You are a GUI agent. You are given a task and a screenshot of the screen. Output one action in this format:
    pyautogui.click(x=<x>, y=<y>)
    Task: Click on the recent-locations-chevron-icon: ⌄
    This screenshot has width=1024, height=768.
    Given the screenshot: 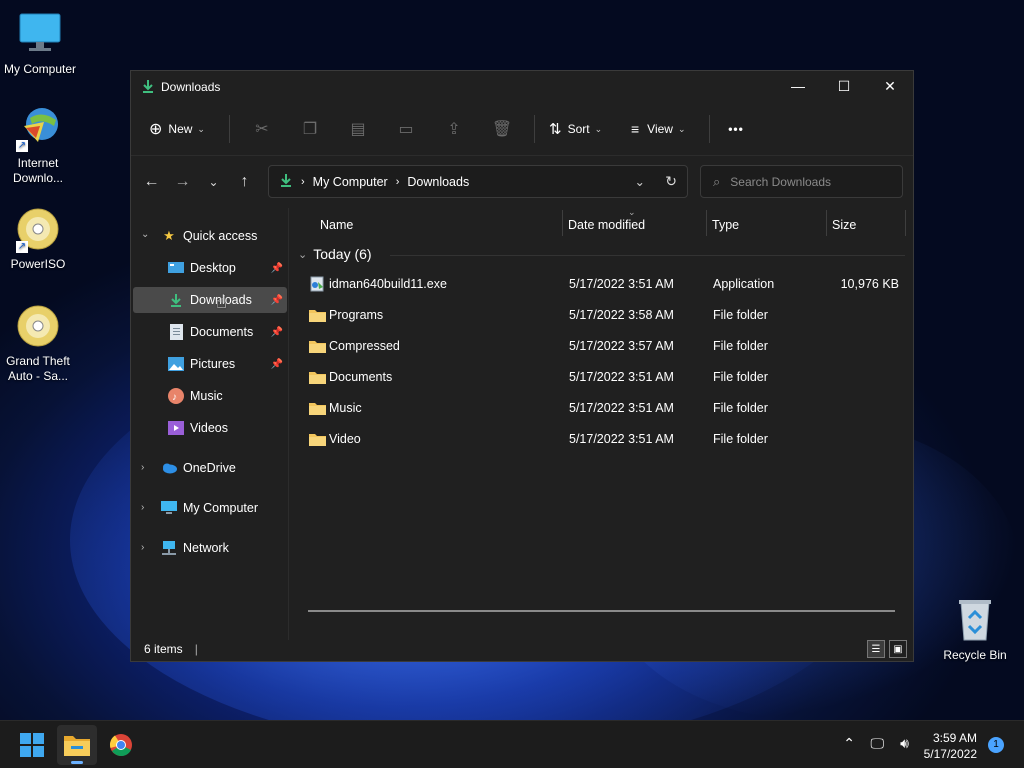 What is the action you would take?
    pyautogui.click(x=213, y=182)
    